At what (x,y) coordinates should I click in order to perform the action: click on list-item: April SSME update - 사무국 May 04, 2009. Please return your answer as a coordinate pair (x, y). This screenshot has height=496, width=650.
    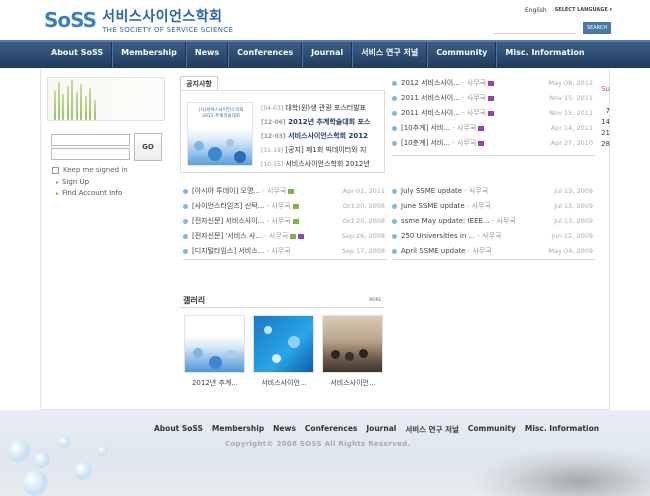
    Looking at the image, I should click on (494, 251).